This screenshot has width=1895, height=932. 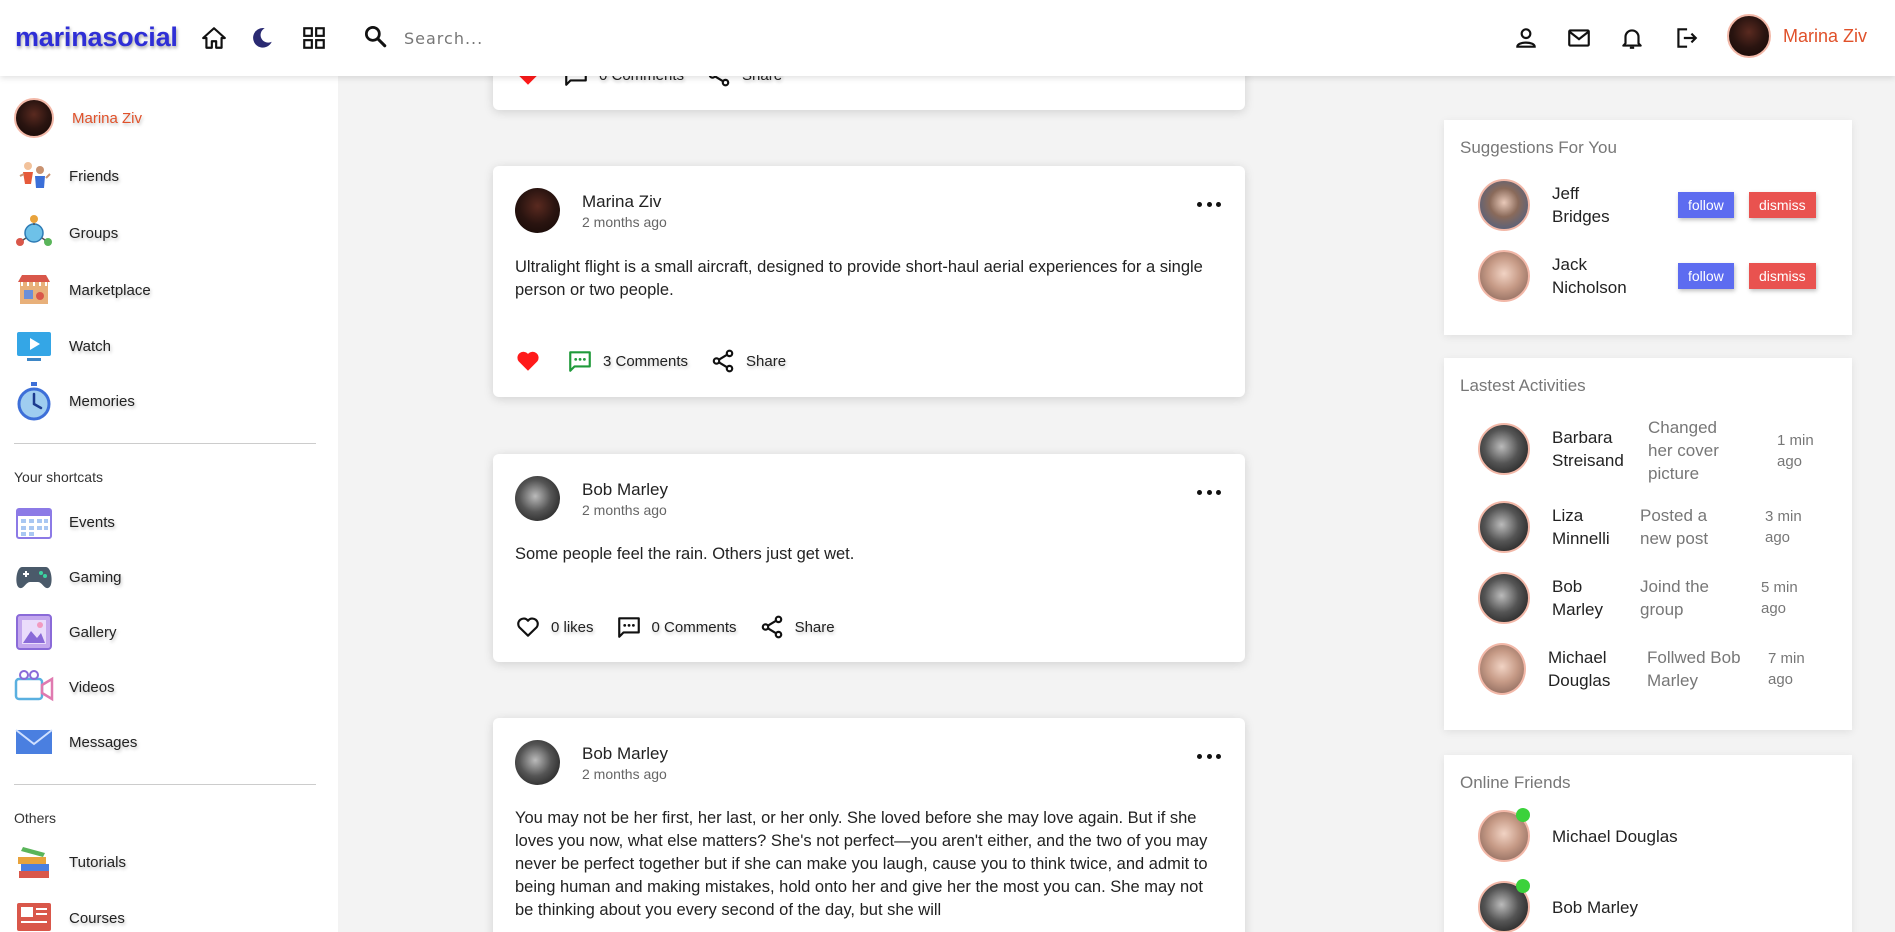 I want to click on shortcuts-title: Your shortcats, so click(x=58, y=477).